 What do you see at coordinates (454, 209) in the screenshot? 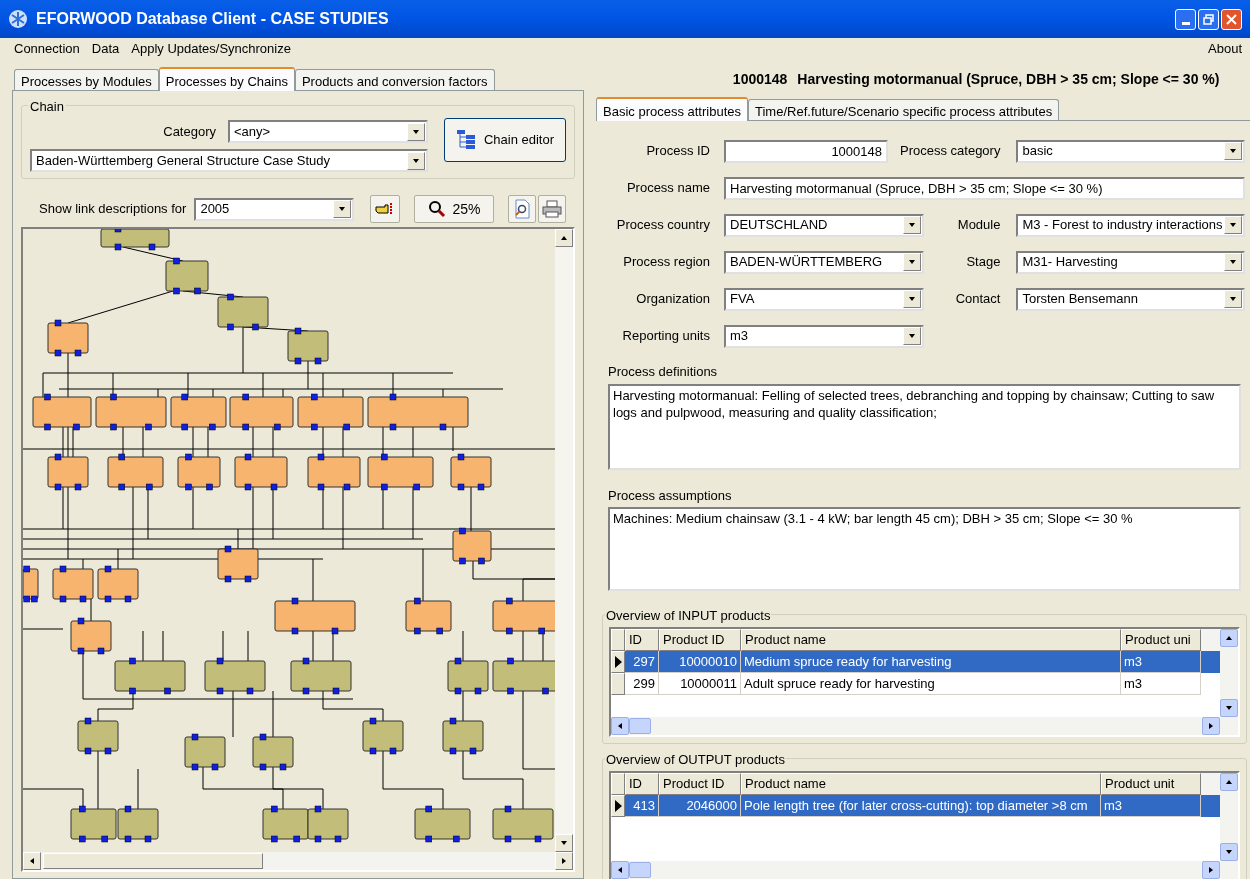
I see `zoom-button: 25%` at bounding box center [454, 209].